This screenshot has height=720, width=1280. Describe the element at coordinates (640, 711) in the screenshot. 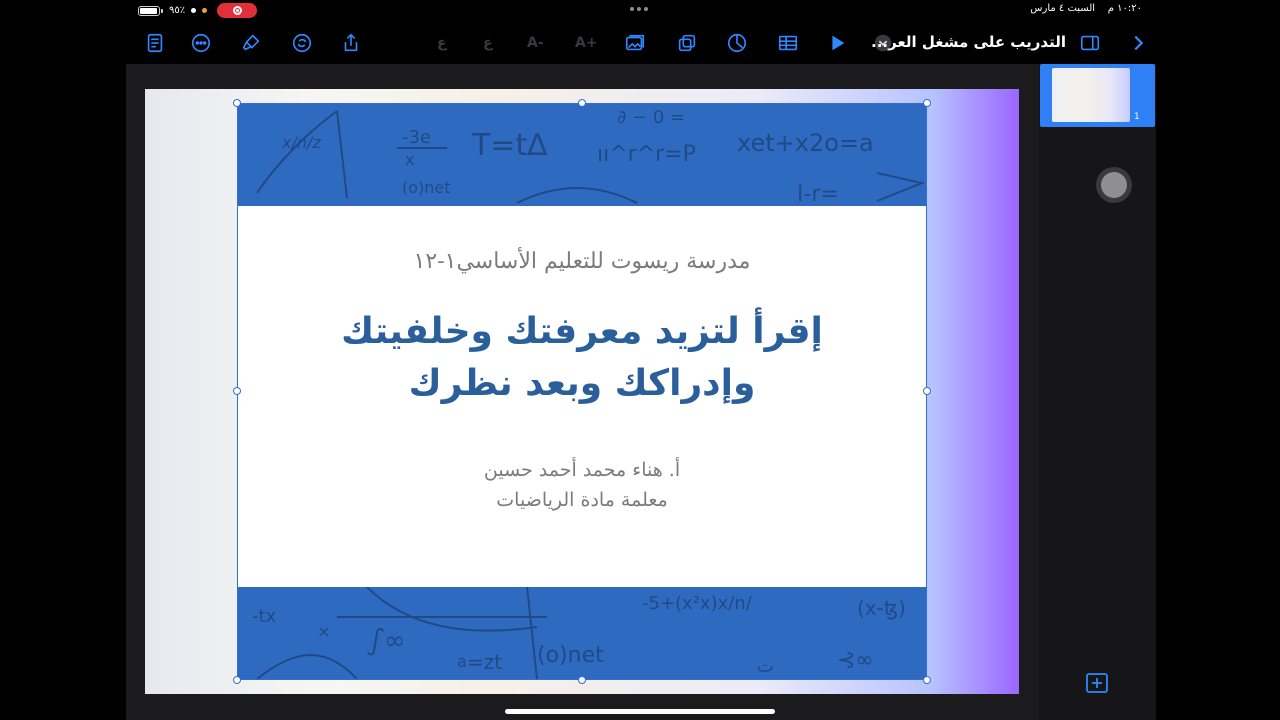

I see `home-indicator` at that location.